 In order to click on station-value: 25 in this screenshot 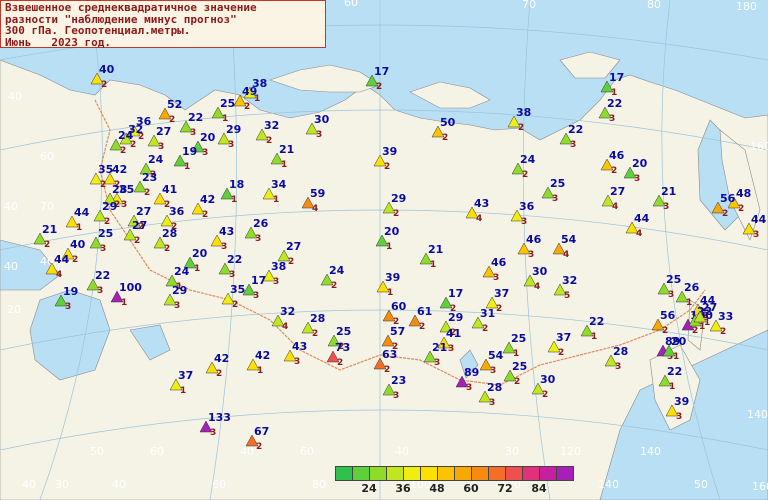, I will do `click(673, 279)`.